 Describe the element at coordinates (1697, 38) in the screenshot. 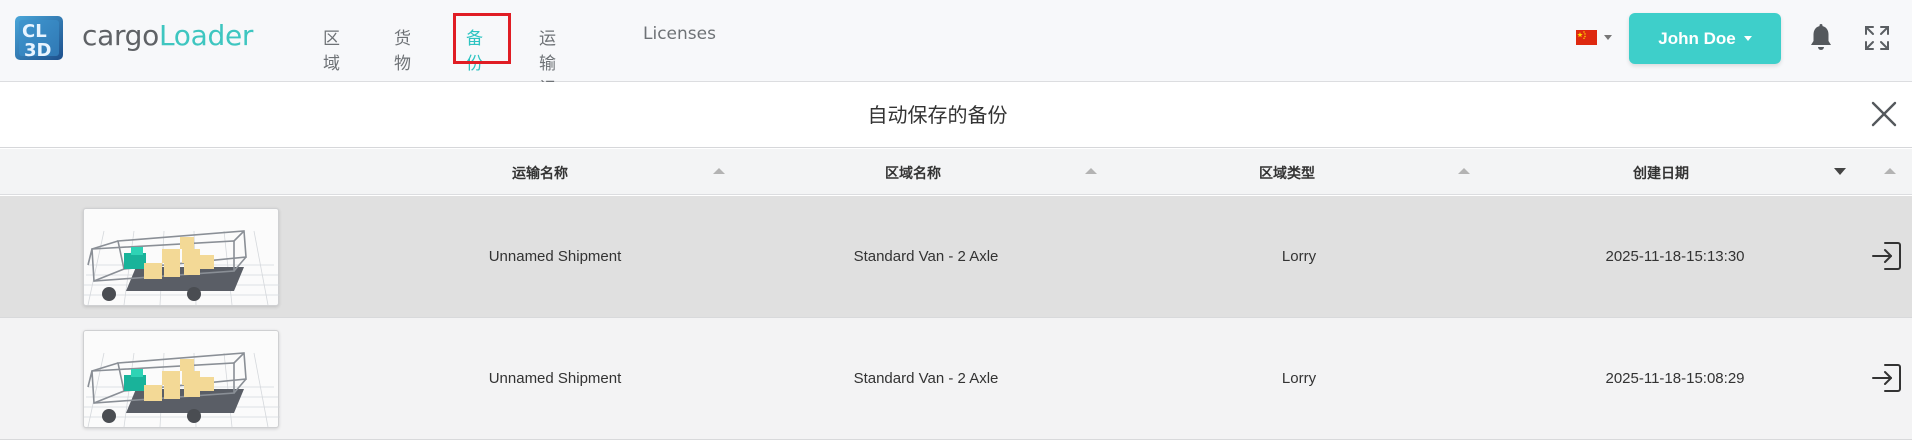

I see `user-name: John Doe` at that location.